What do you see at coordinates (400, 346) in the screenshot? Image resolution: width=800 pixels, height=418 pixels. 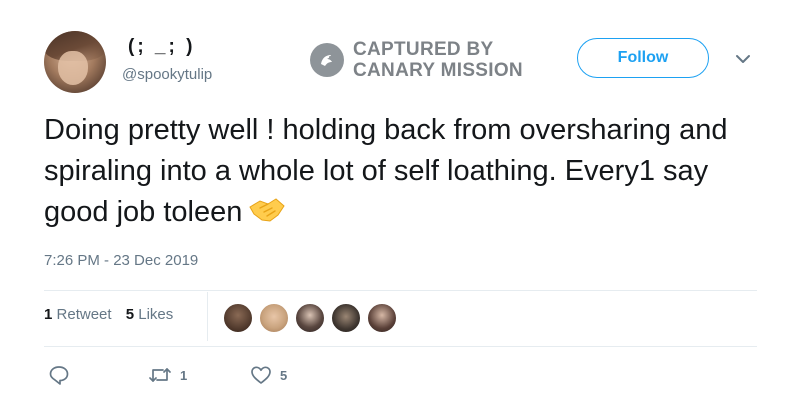 I see `divider-bottom` at bounding box center [400, 346].